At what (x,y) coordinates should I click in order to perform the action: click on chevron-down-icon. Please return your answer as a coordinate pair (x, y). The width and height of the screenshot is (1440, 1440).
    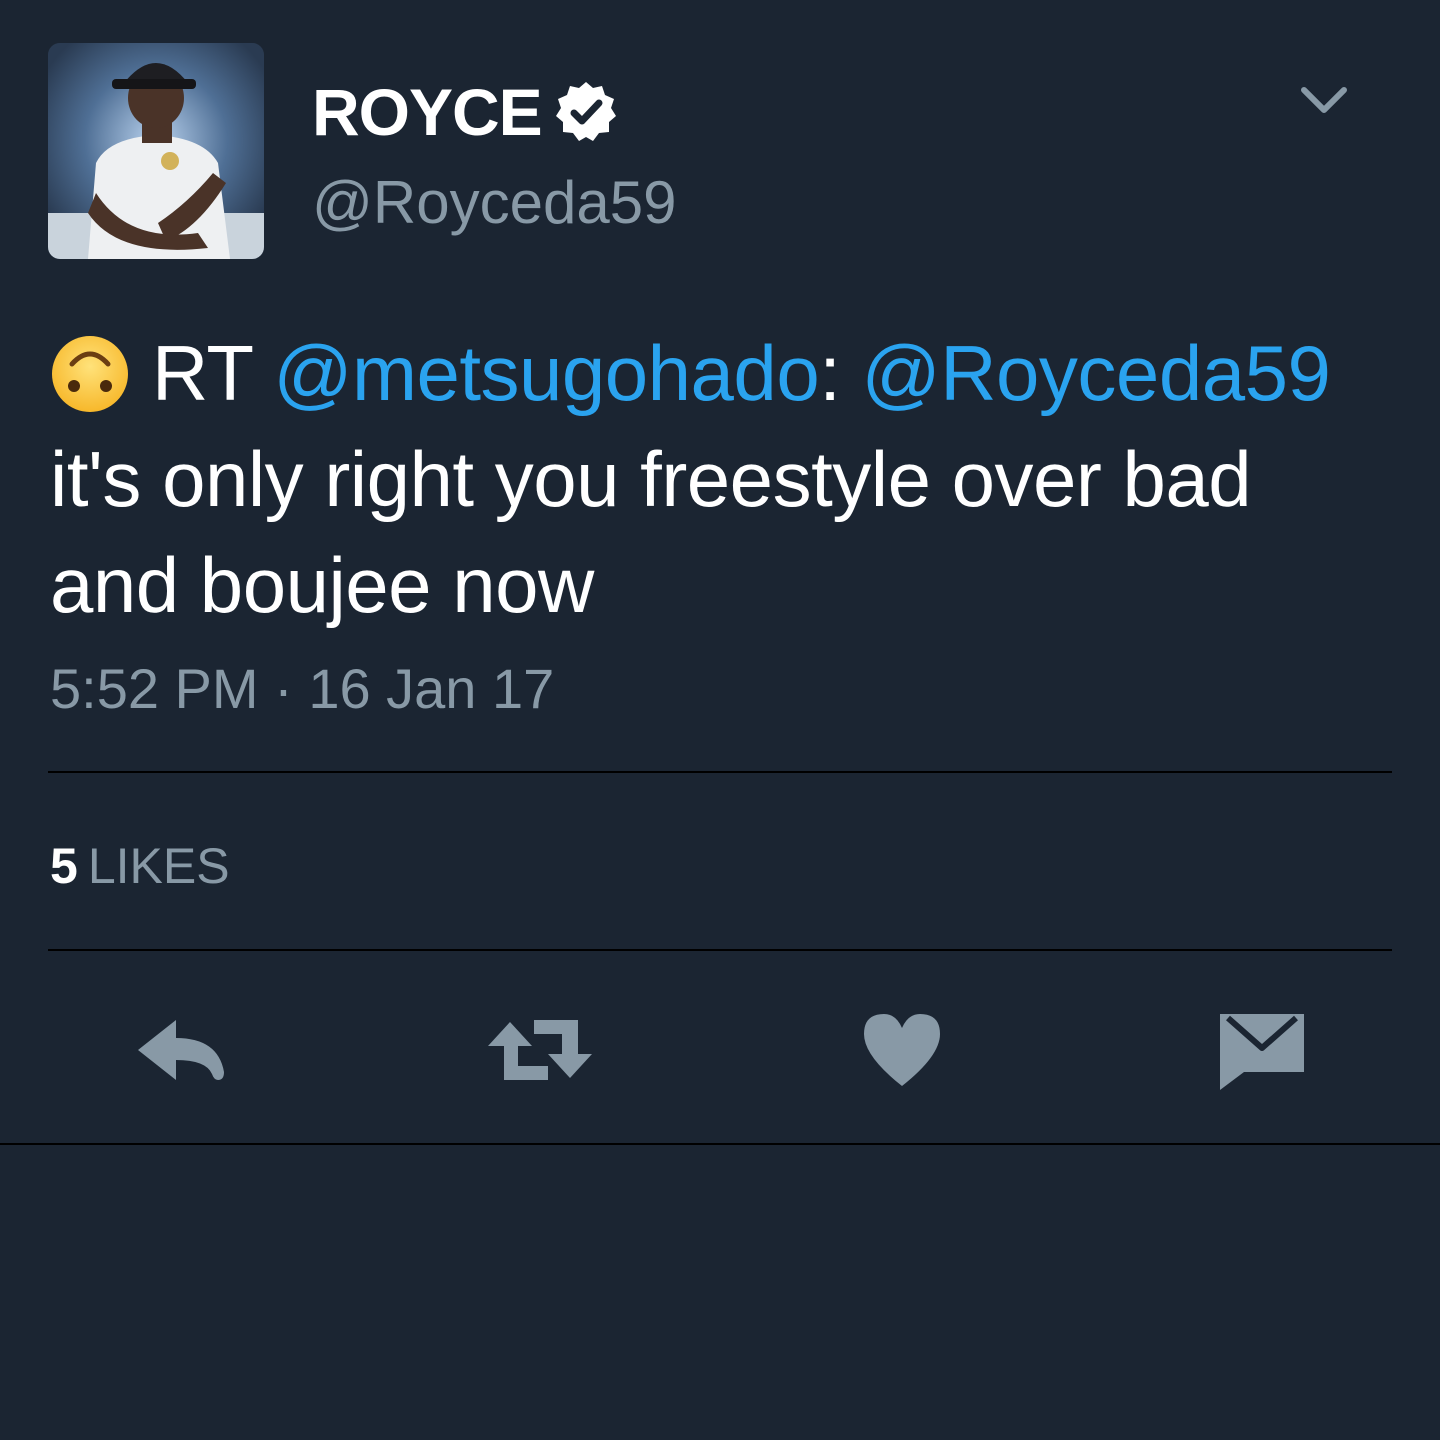
    Looking at the image, I should click on (1324, 100).